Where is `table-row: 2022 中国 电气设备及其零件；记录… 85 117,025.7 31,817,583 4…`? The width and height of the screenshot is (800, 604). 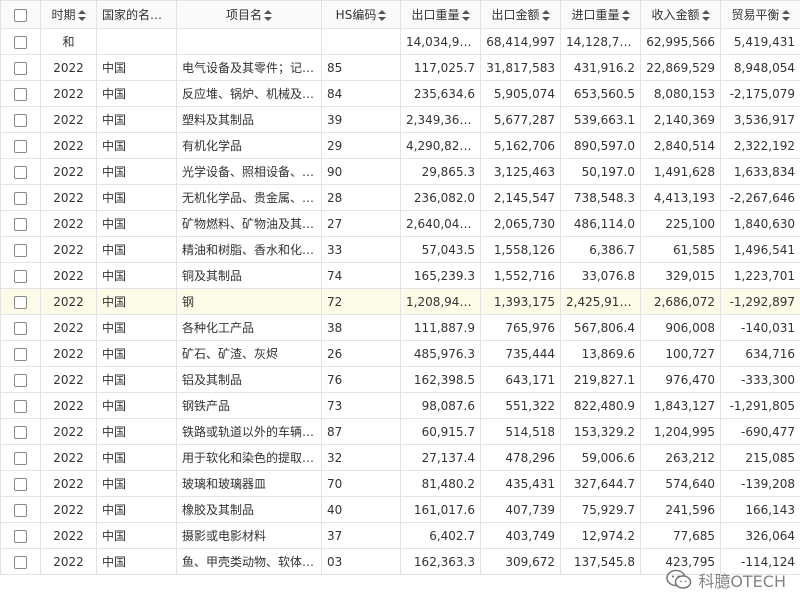 table-row: 2022 中国 电气设备及其零件；记录… 85 117,025.7 31,817,583 4… is located at coordinates (400, 67).